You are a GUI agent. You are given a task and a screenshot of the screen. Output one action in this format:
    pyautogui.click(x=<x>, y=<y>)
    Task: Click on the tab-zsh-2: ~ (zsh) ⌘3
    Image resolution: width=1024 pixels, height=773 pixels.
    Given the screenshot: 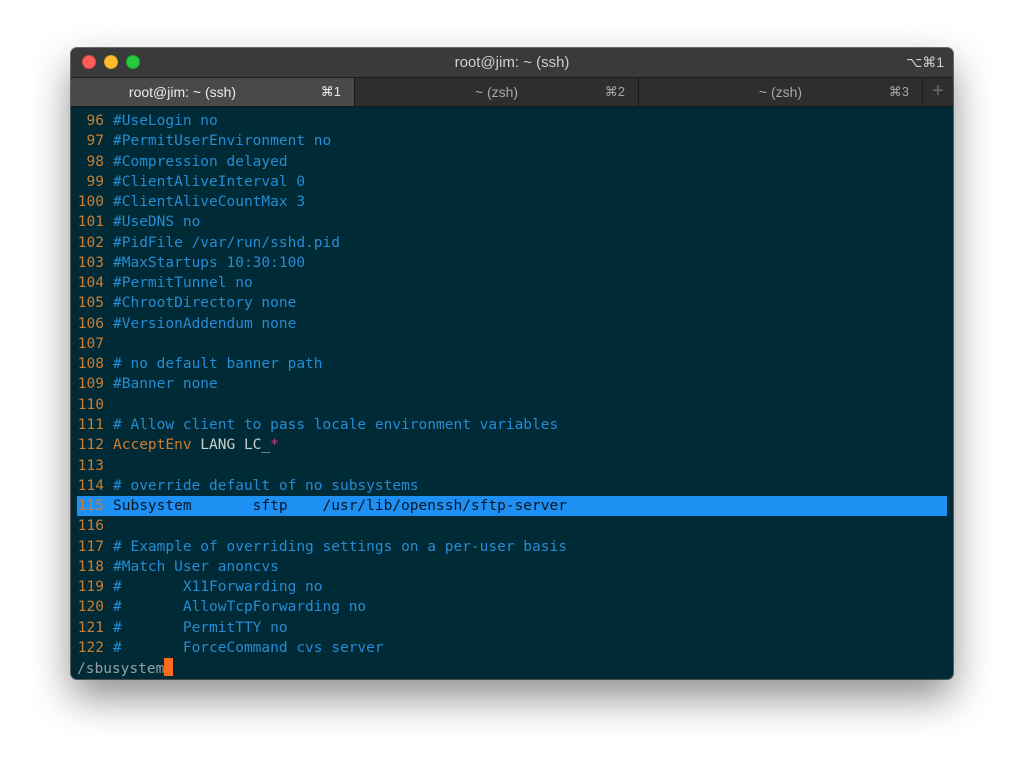 What is the action you would take?
    pyautogui.click(x=781, y=92)
    